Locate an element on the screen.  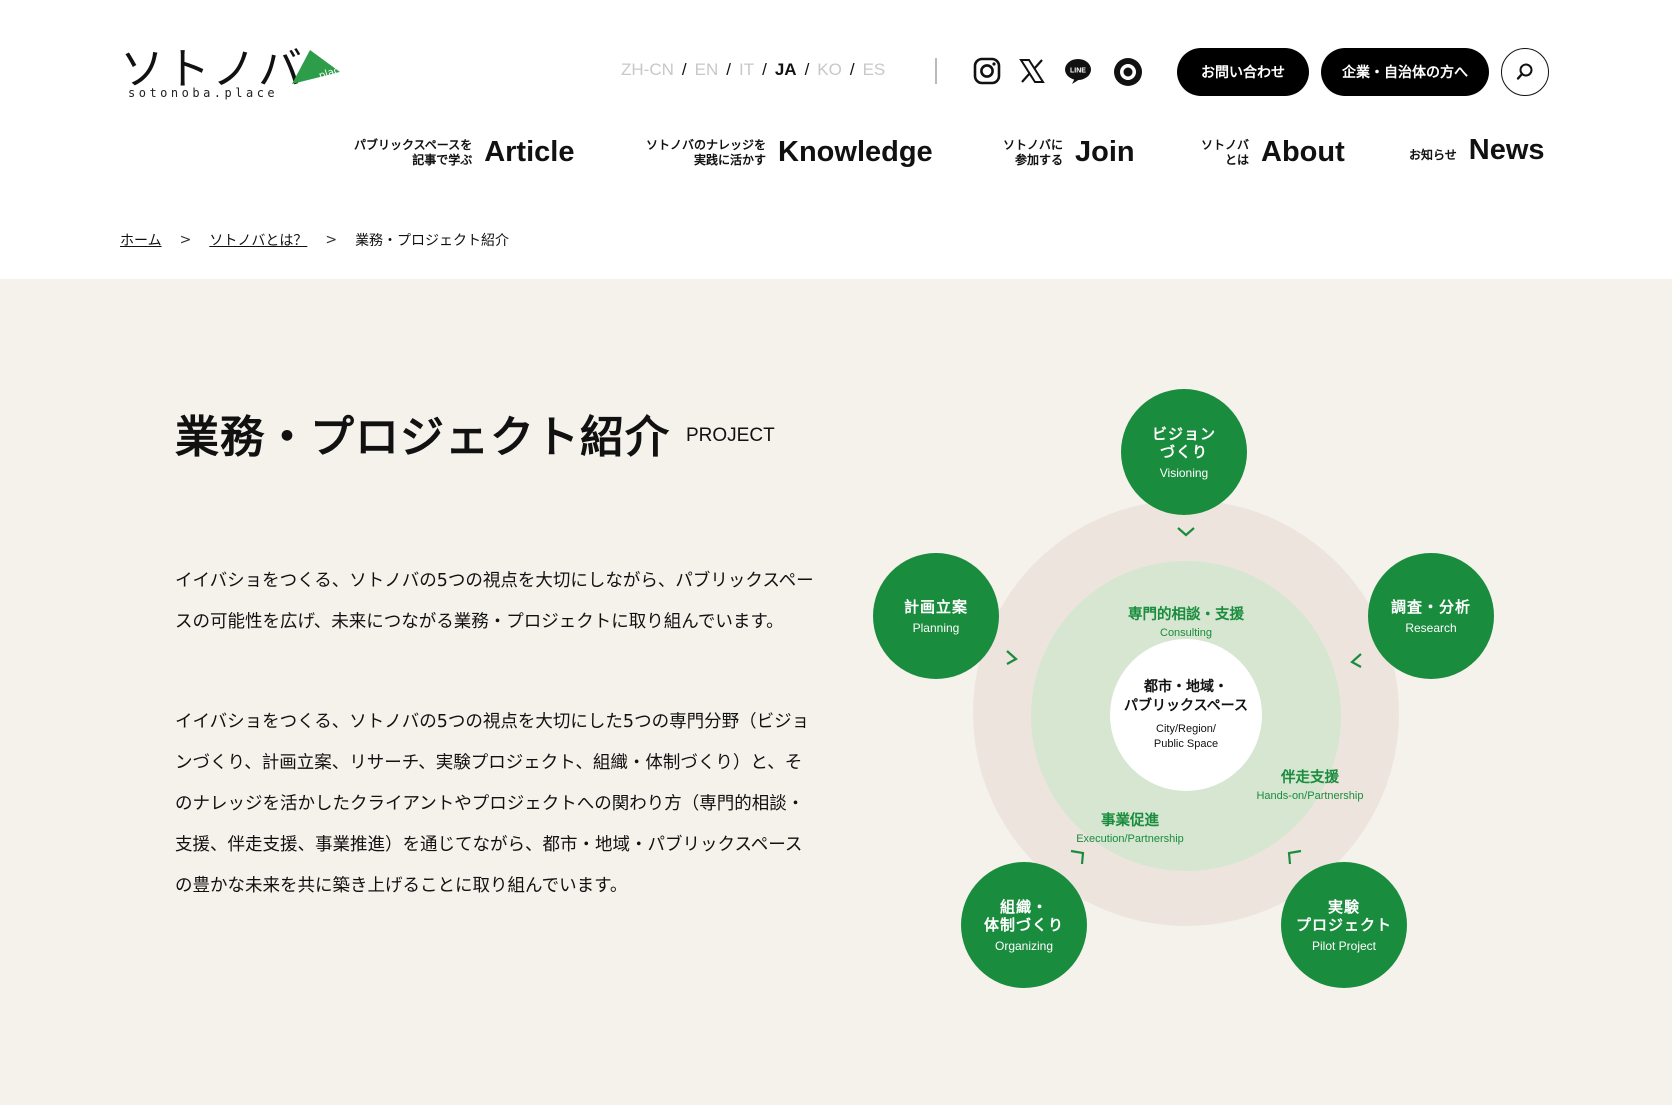
nav-article-sub: パブリックスペースを 記事で学ぶ is located at coordinates (413, 152).